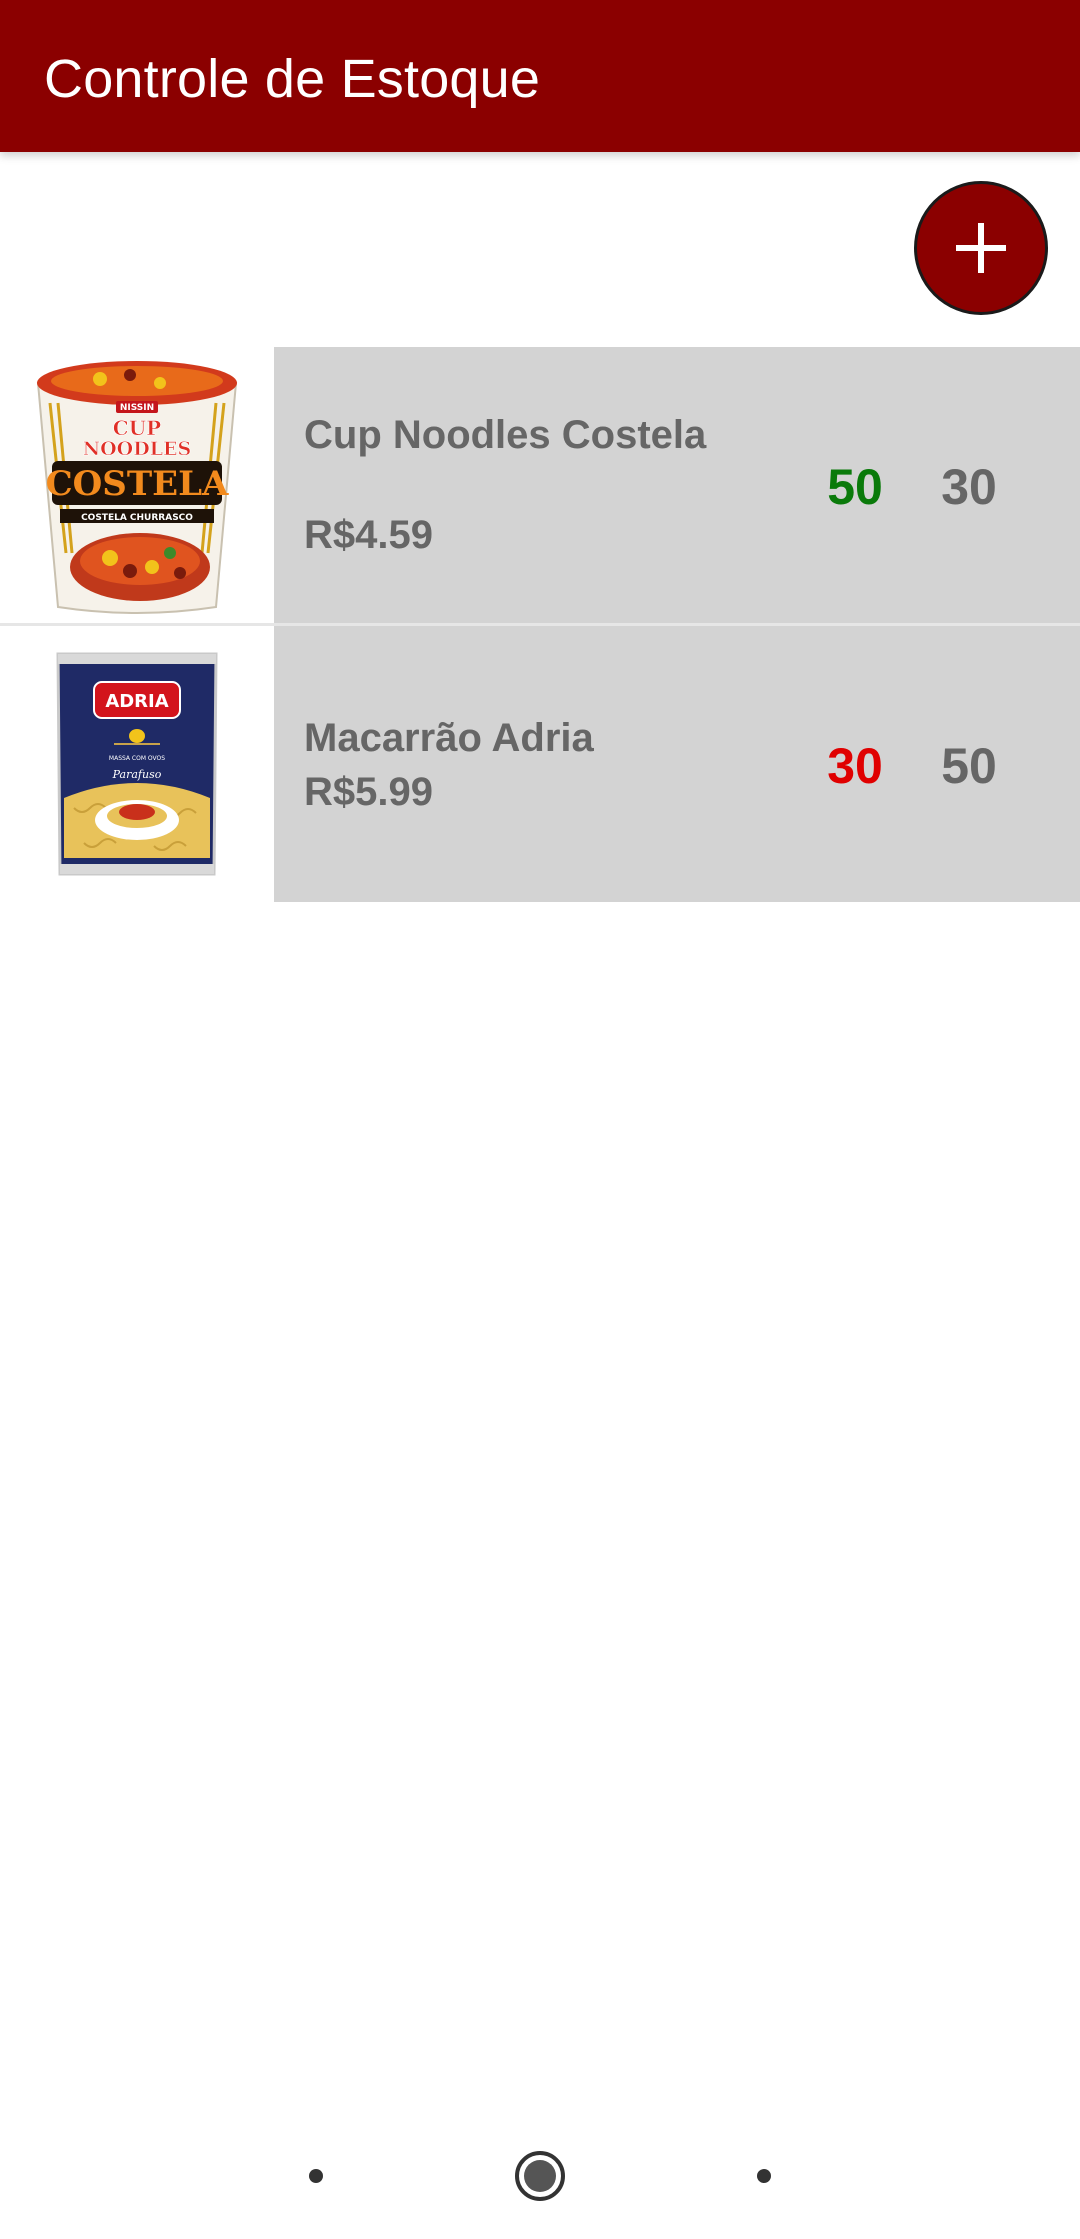  Describe the element at coordinates (505, 435) in the screenshot. I see `product-name: Cup Noodles Costela` at that location.